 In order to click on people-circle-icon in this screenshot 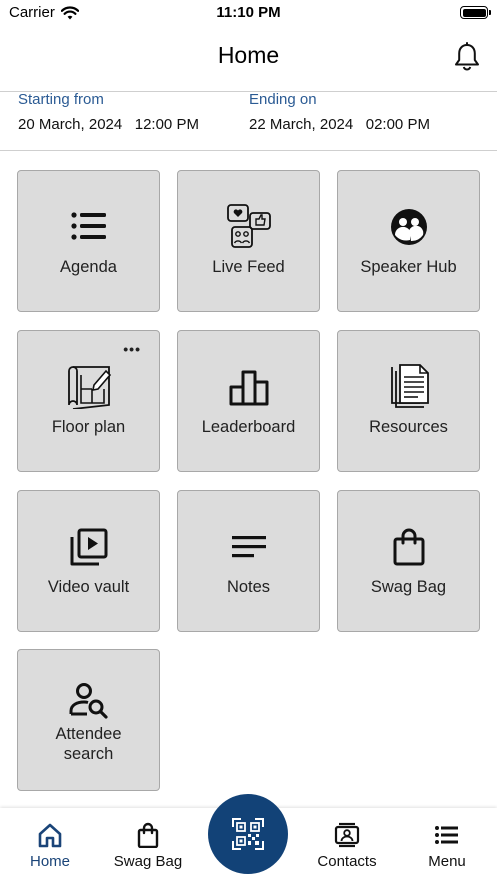, I will do `click(408, 227)`.